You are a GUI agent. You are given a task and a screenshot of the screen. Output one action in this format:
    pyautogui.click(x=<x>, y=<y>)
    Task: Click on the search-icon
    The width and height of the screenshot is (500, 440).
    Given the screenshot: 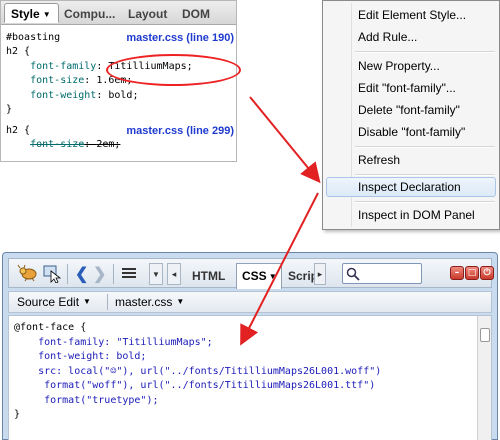 What is the action you would take?
    pyautogui.click(x=353, y=274)
    